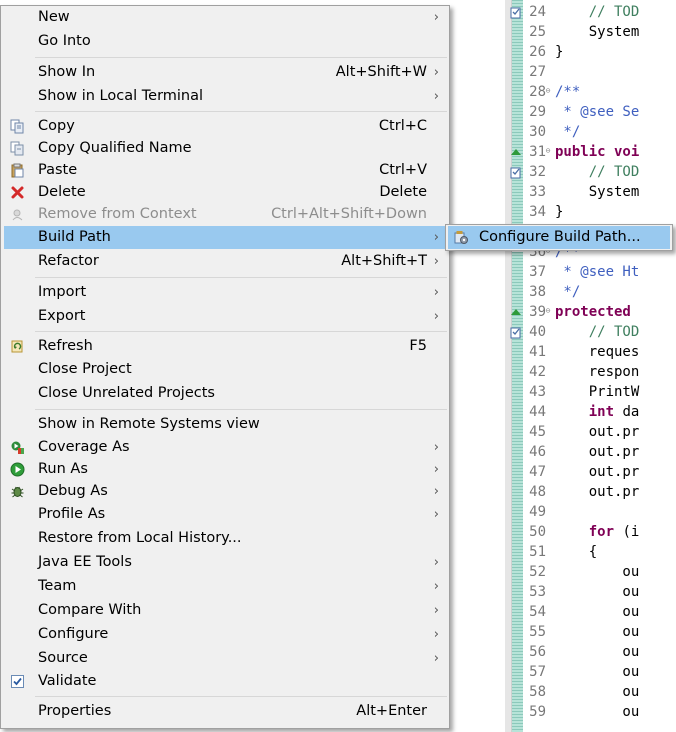 This screenshot has height=732, width=676. What do you see at coordinates (537, 552) in the screenshot?
I see `line-number: 51` at bounding box center [537, 552].